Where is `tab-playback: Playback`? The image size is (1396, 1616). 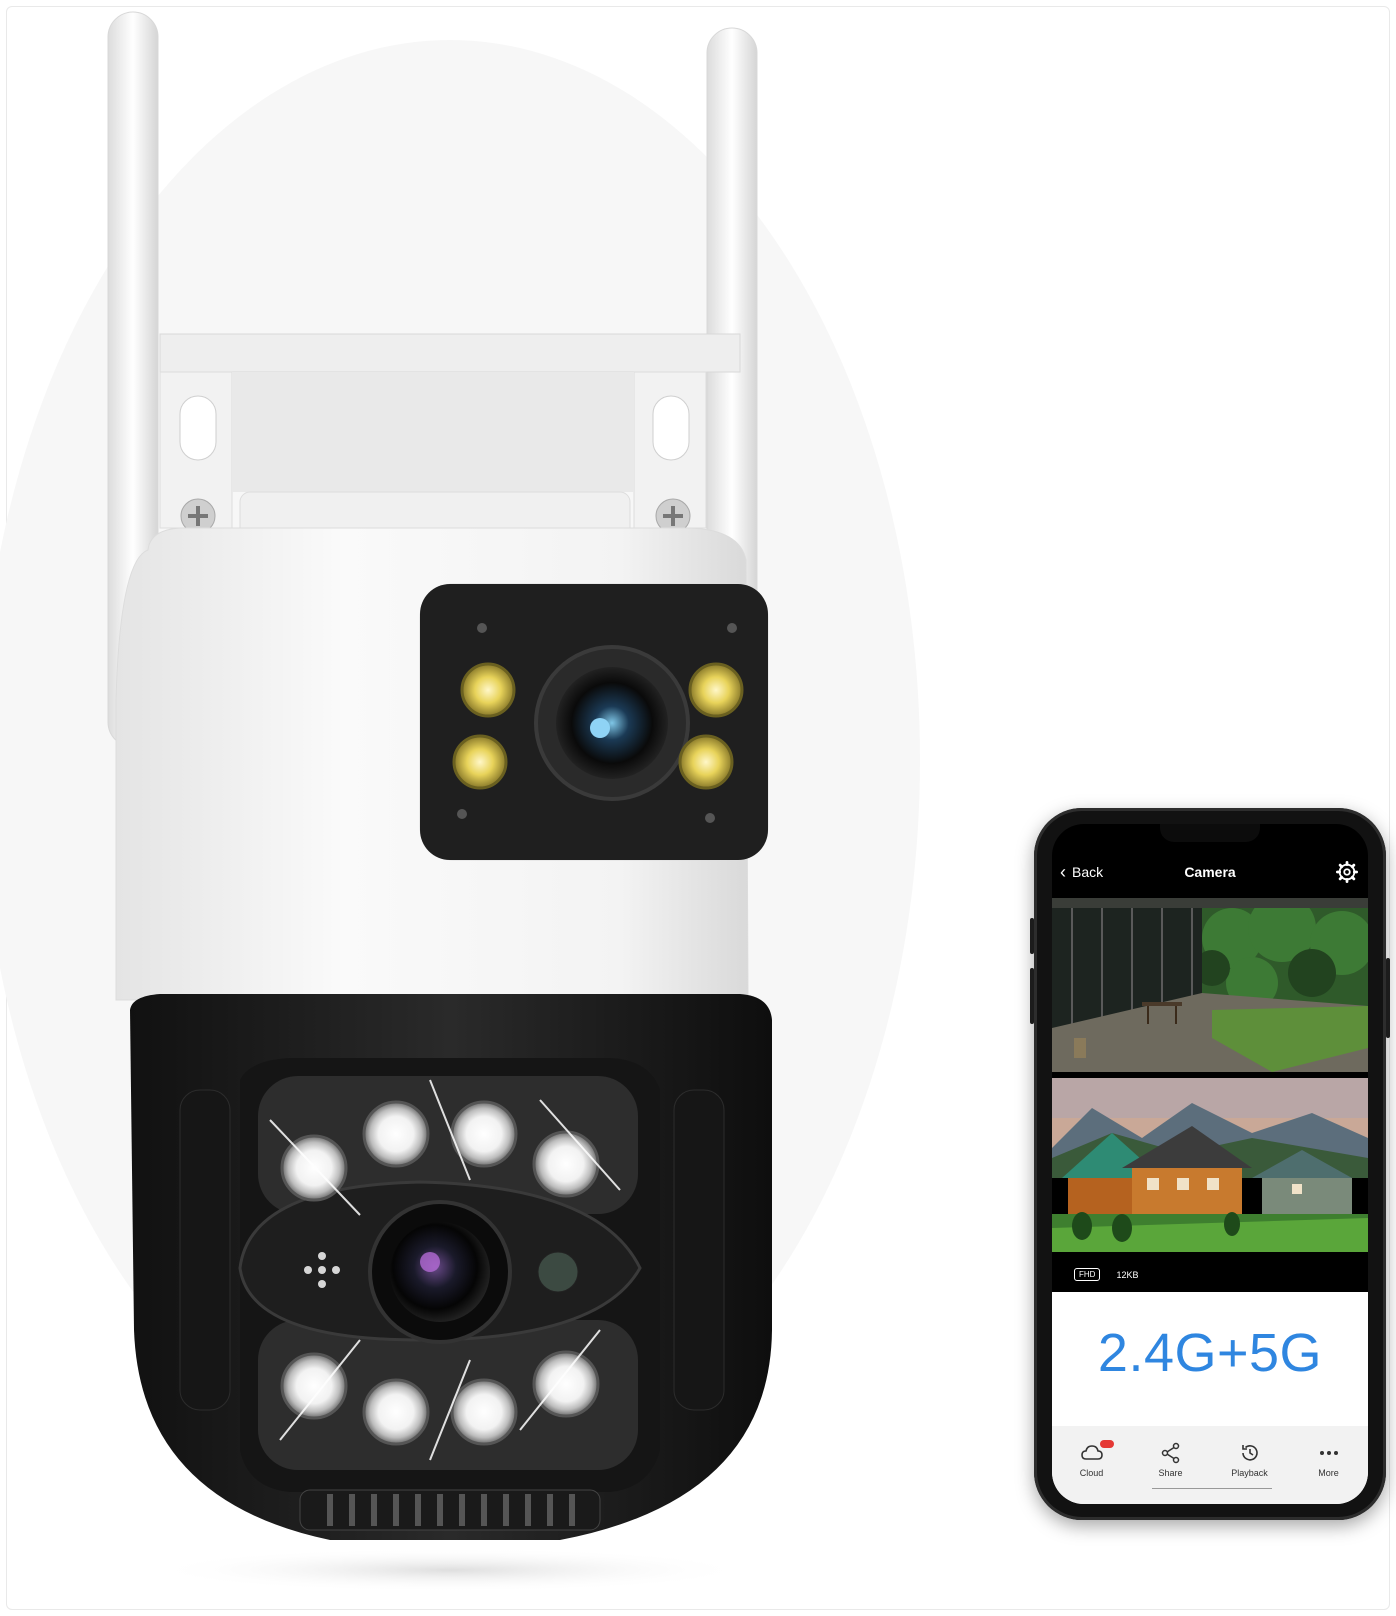
tab-playback: Playback is located at coordinates (1249, 1468).